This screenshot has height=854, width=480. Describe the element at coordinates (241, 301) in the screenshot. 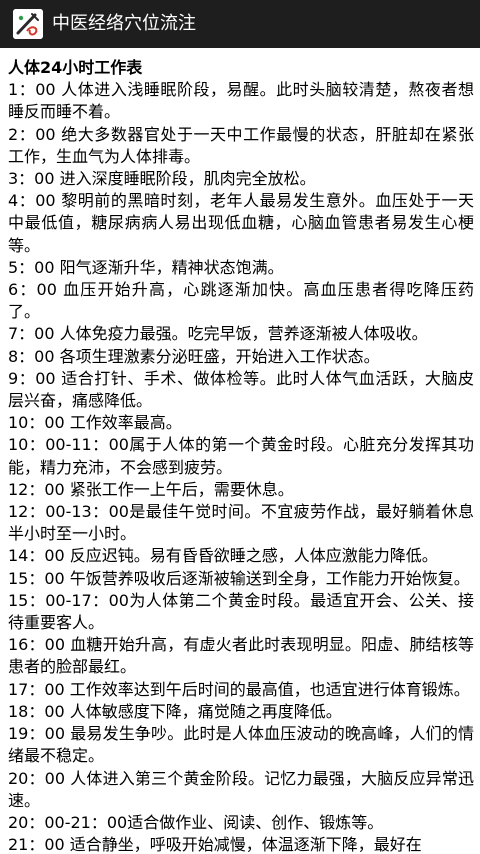

I see `entry-0600: 6：00 血压开始升高，心跳逐渐加快。高血压患者得吃降压药了。` at that location.